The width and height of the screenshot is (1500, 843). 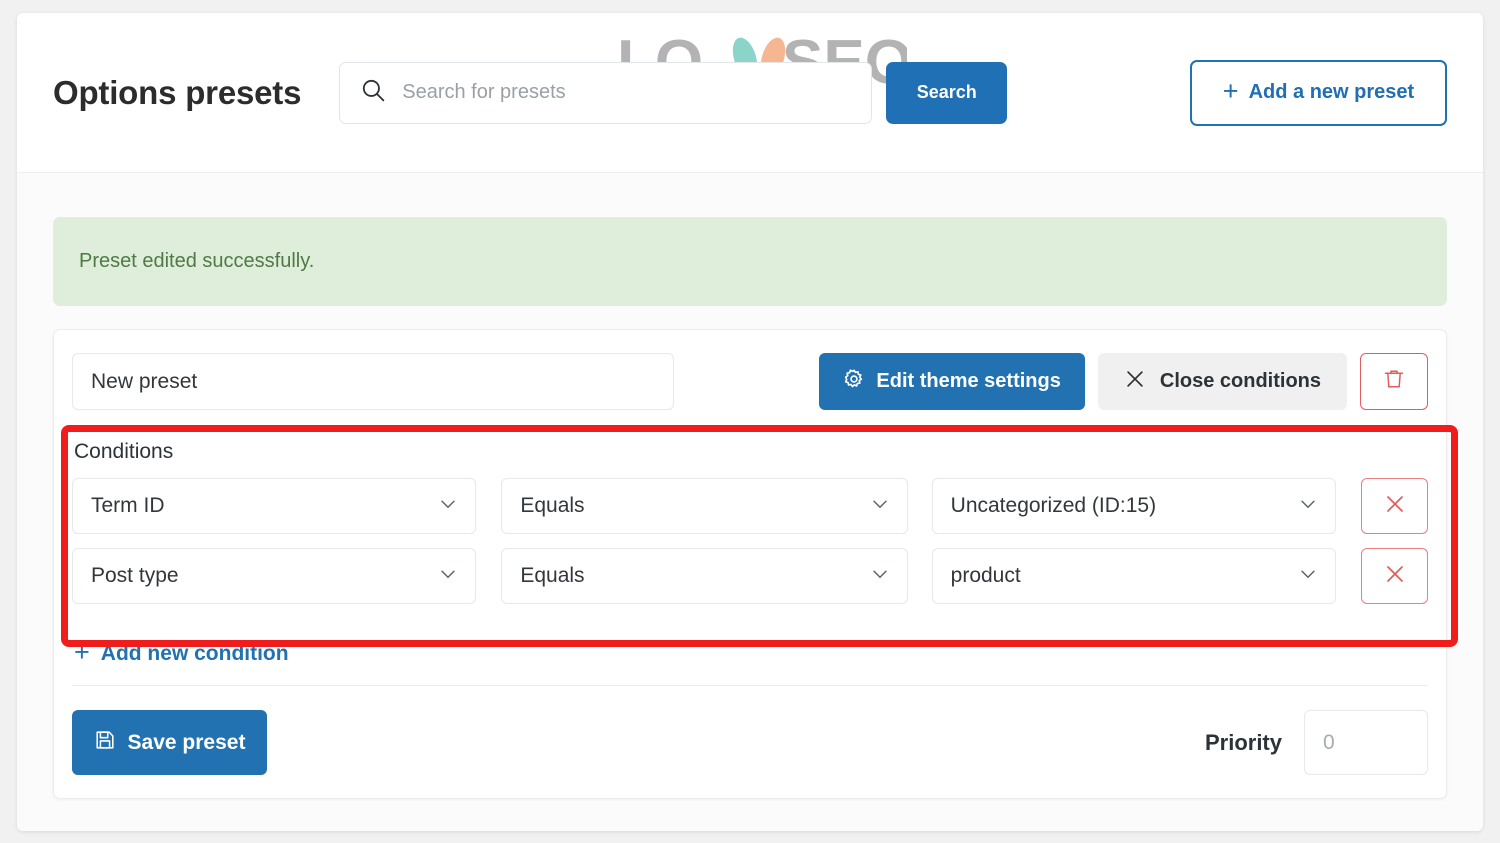 What do you see at coordinates (373, 92) in the screenshot?
I see `search-icon` at bounding box center [373, 92].